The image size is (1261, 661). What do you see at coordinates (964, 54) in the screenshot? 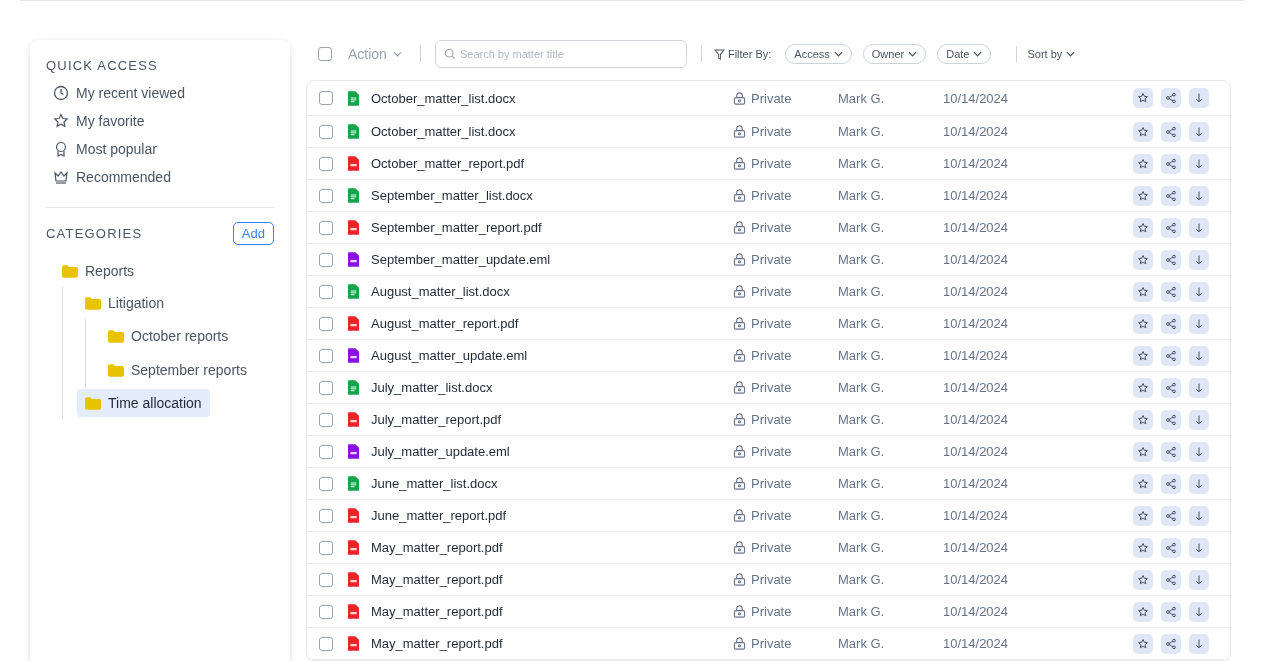
I see `filter-dropdown: Date` at bounding box center [964, 54].